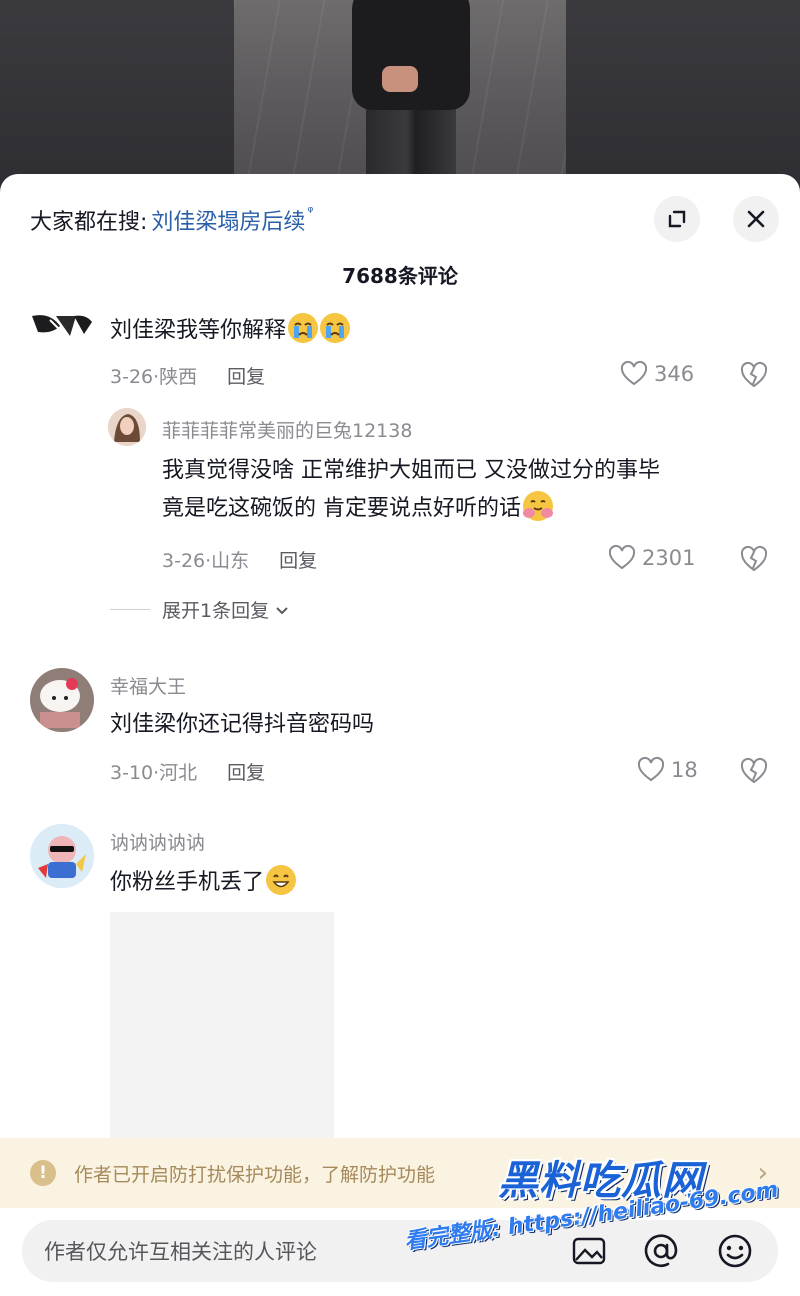 The height and width of the screenshot is (1296, 800). What do you see at coordinates (282, 610) in the screenshot?
I see `chevron-down-icon` at bounding box center [282, 610].